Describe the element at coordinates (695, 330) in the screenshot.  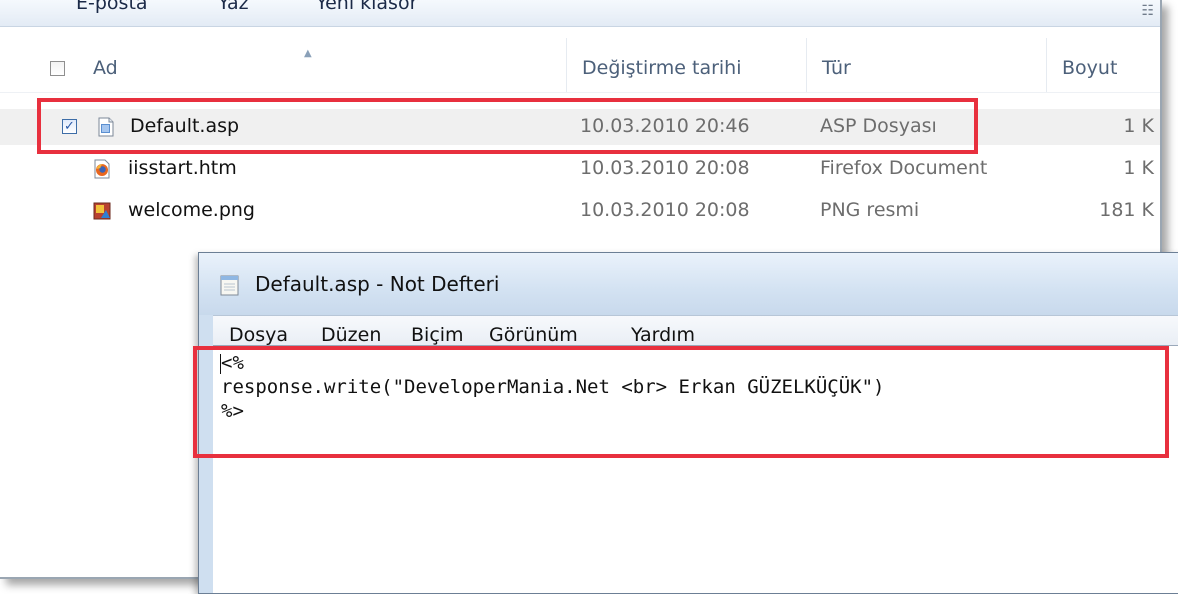
I see `notepad-menu-bar: Dosya Düzen Biçim Görünüm Yardım` at that location.